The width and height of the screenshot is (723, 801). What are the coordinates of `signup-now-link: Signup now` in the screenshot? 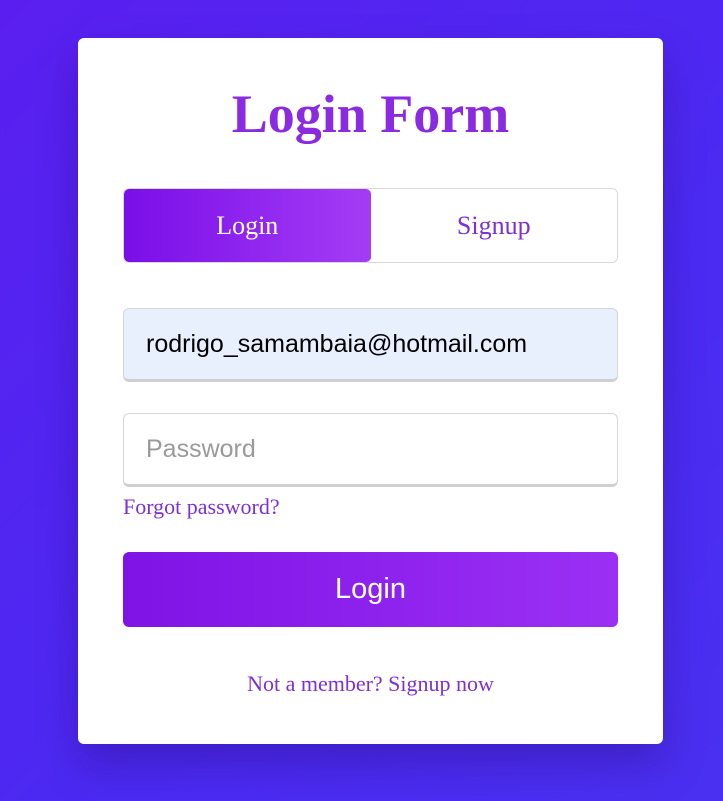 It's located at (441, 683).